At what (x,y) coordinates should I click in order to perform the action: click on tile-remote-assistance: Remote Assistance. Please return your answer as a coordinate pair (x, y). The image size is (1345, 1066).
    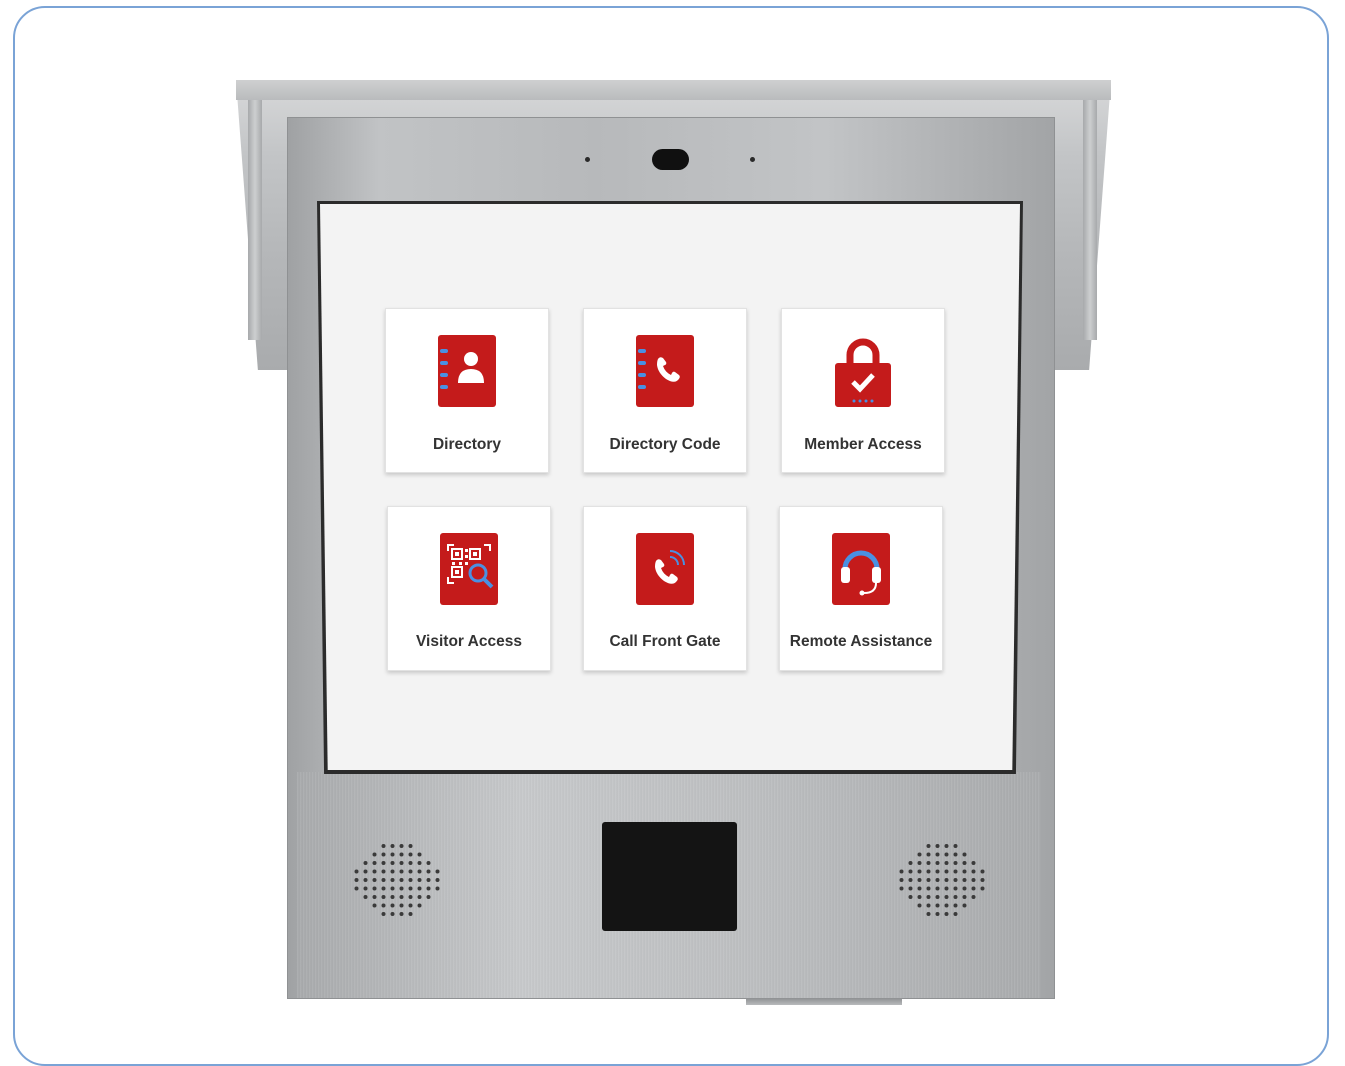
    Looking at the image, I should click on (861, 588).